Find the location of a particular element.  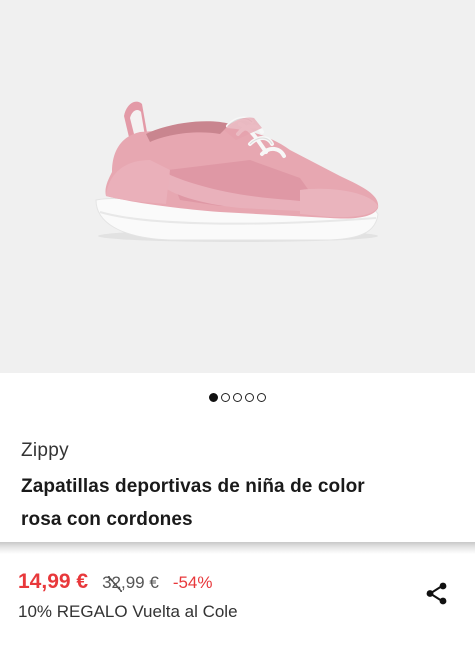

original-price: 32,99 € is located at coordinates (130, 582).